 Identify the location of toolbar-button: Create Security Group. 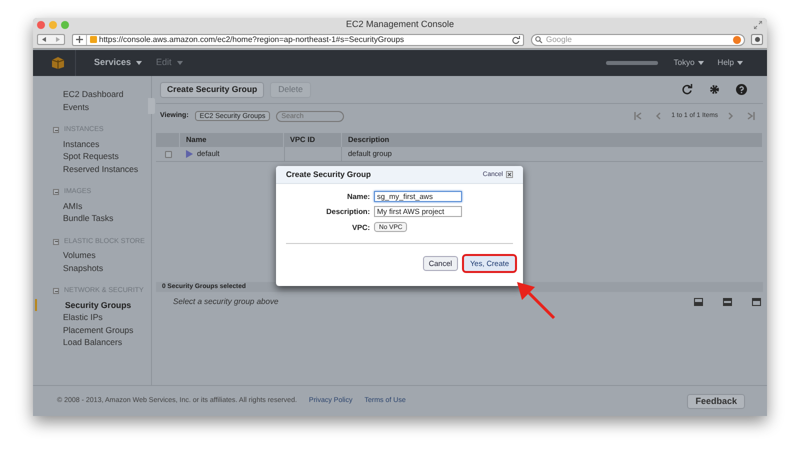
(212, 90).